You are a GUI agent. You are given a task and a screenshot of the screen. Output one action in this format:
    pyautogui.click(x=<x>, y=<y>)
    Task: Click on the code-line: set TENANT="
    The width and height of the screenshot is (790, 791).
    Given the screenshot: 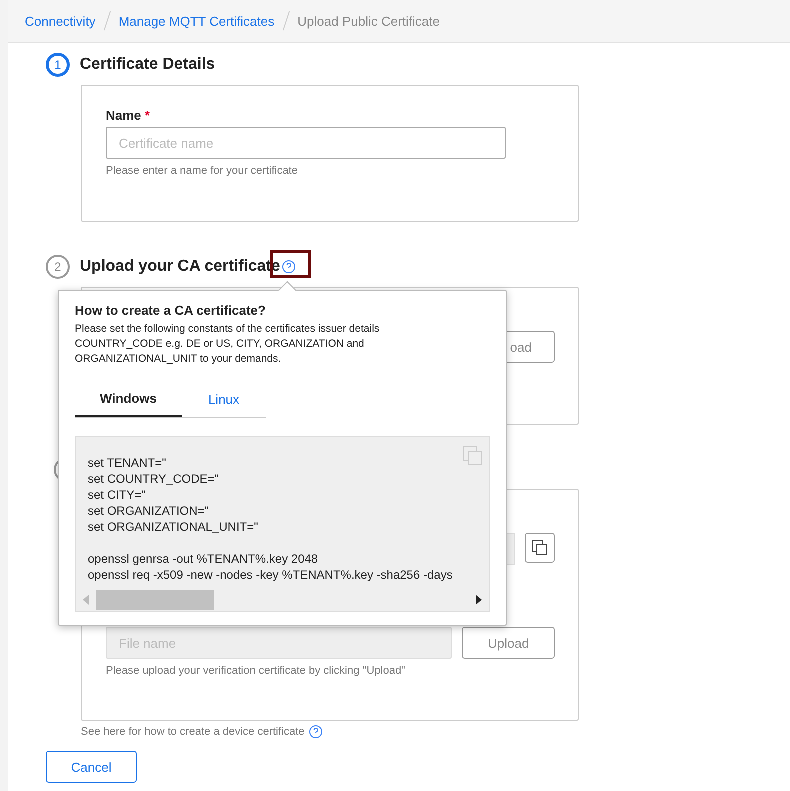 What is the action you would take?
    pyautogui.click(x=127, y=463)
    